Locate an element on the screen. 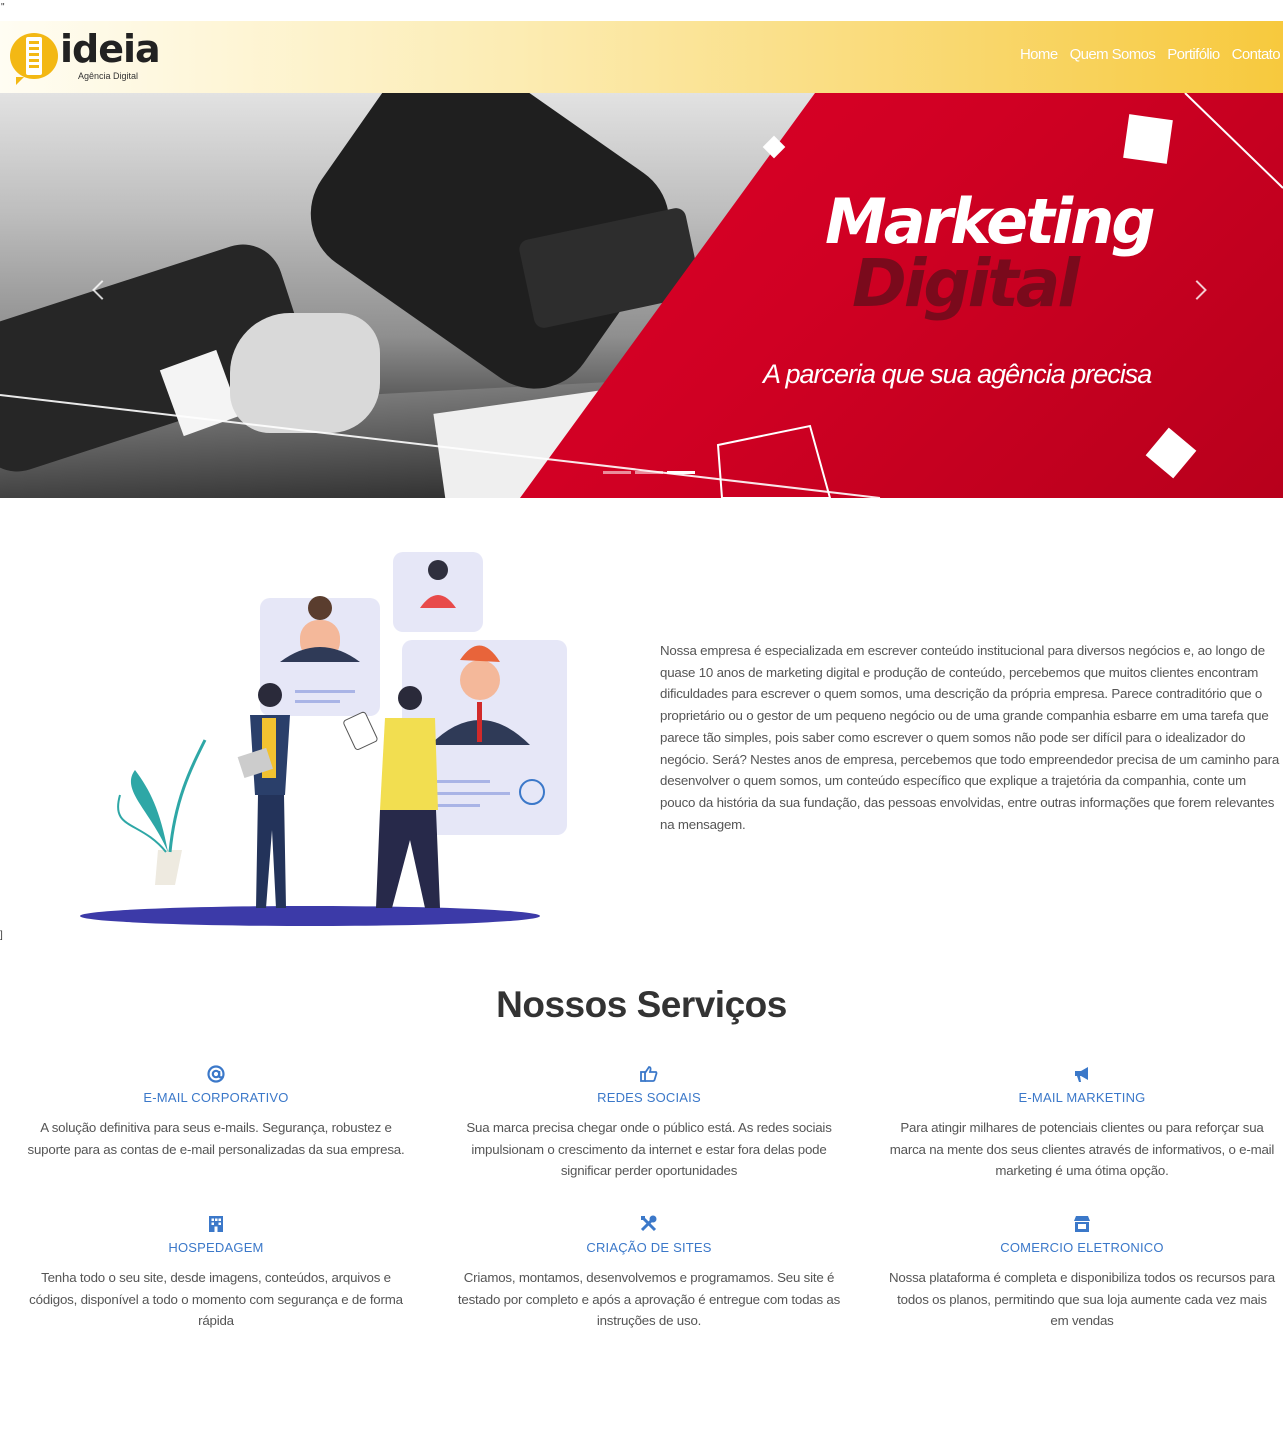 This screenshot has height=1455, width=1283. stray-quote-mark: " is located at coordinates (3, 7).